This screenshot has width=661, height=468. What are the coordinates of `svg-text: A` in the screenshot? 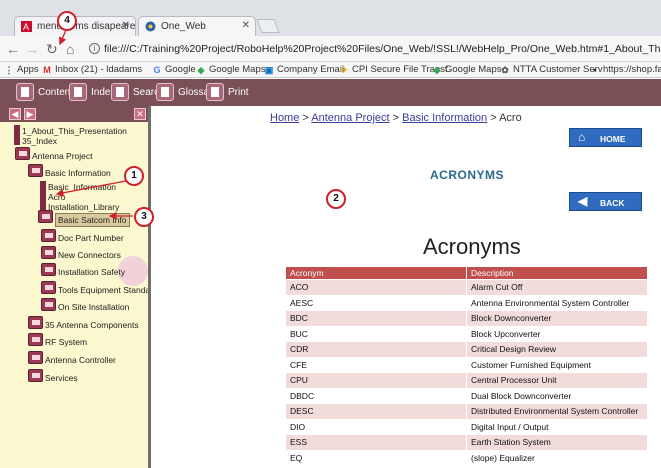 It's located at (26, 27).